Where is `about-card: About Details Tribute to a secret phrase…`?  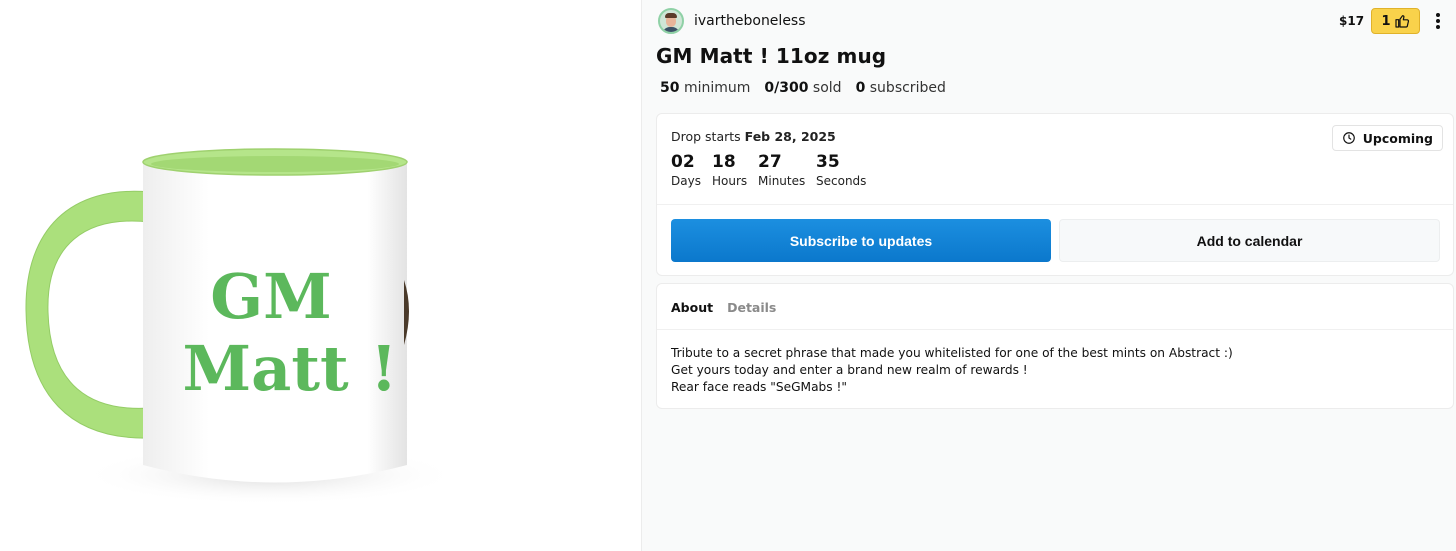
about-card: About Details Tribute to a secret phrase… is located at coordinates (1055, 346).